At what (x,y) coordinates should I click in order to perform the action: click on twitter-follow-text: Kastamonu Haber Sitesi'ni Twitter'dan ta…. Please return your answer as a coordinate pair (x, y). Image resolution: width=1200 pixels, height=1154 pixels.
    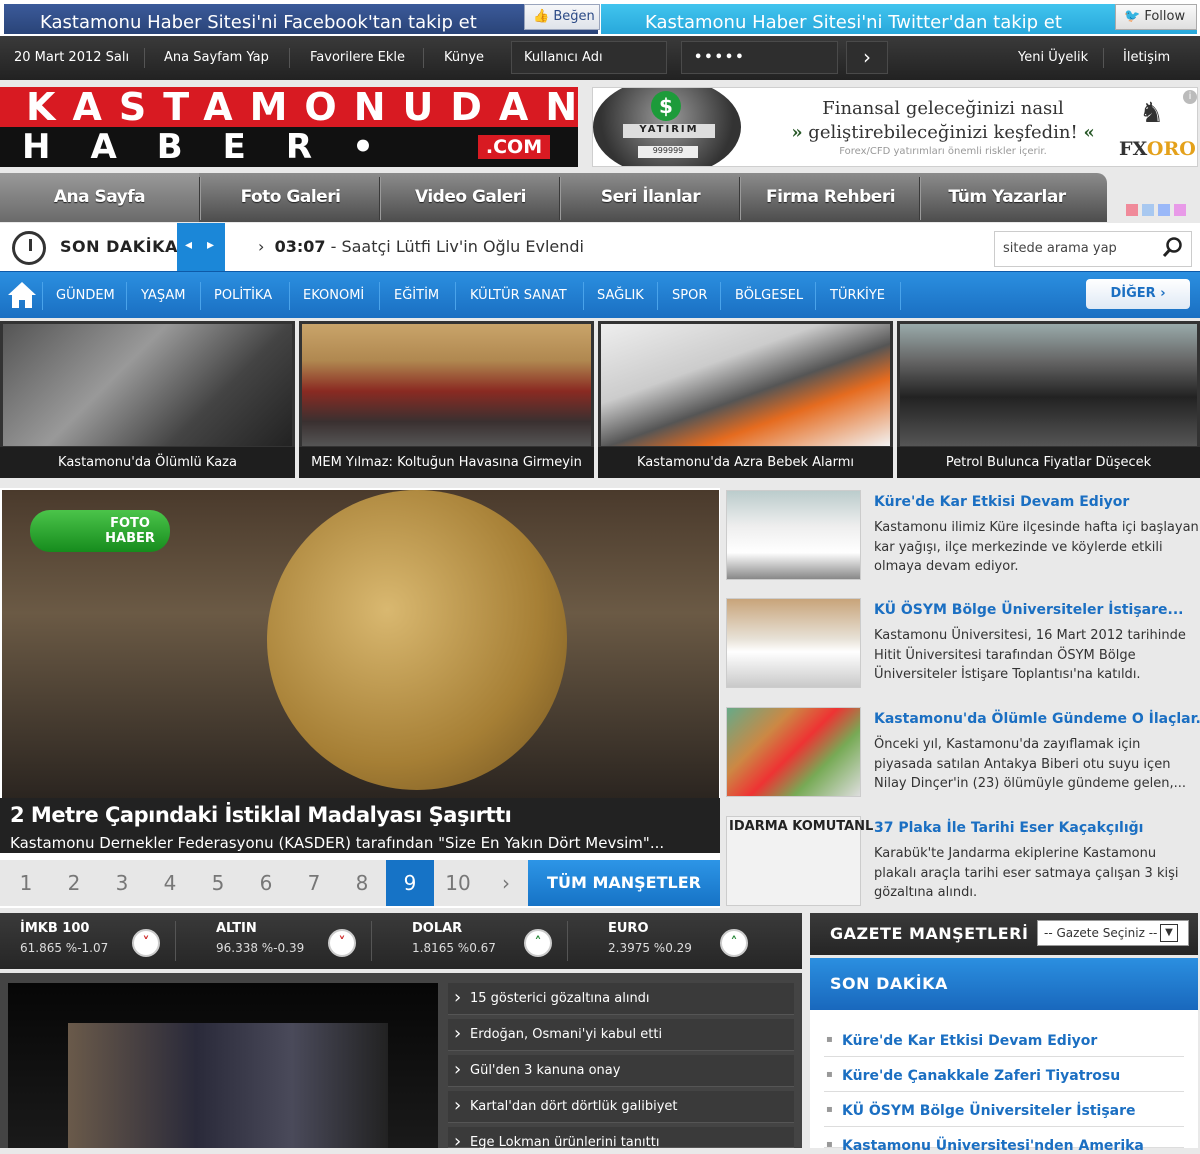
    Looking at the image, I should click on (853, 22).